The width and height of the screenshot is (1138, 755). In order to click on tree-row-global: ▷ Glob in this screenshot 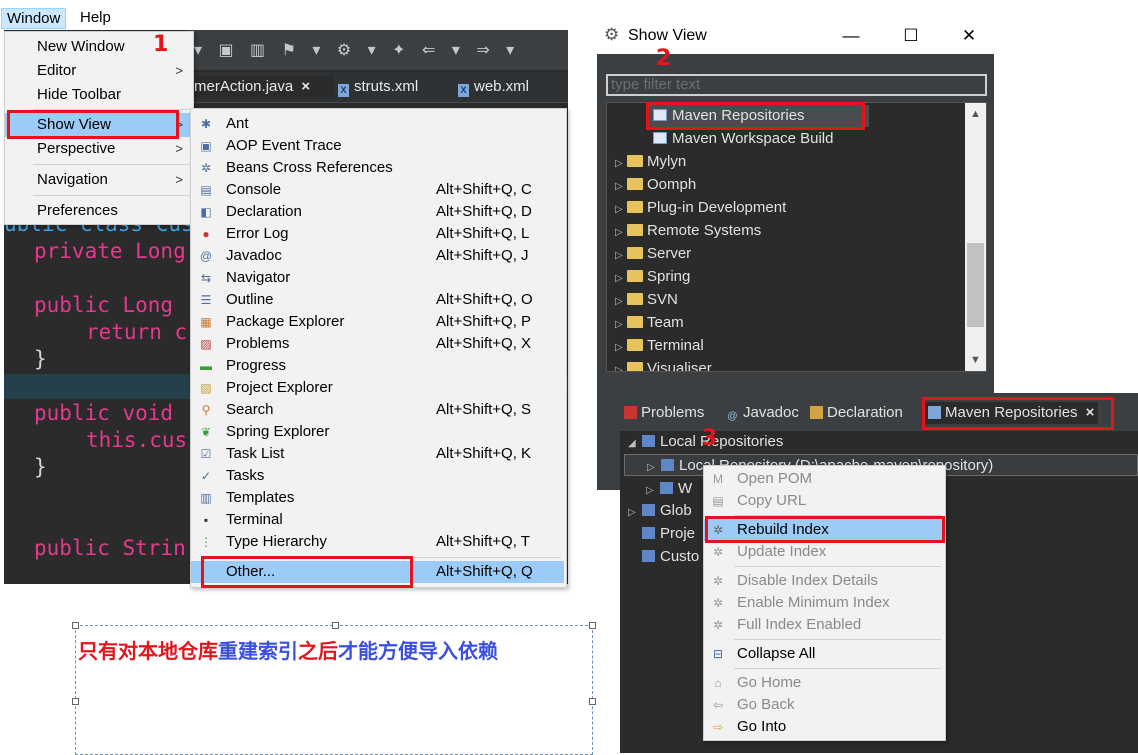, I will do `click(660, 511)`.